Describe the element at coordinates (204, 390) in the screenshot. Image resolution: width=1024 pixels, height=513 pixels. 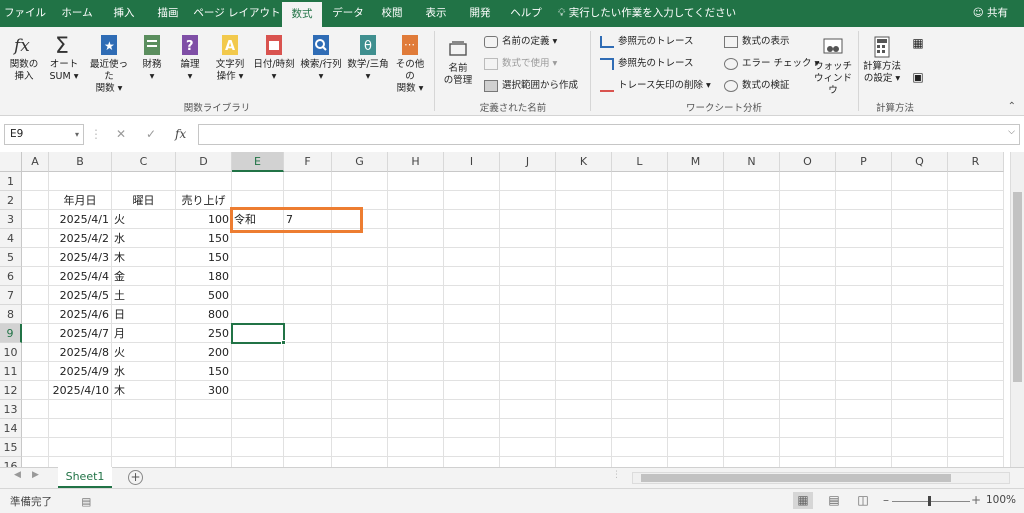
I see `cell-d12: 300` at that location.